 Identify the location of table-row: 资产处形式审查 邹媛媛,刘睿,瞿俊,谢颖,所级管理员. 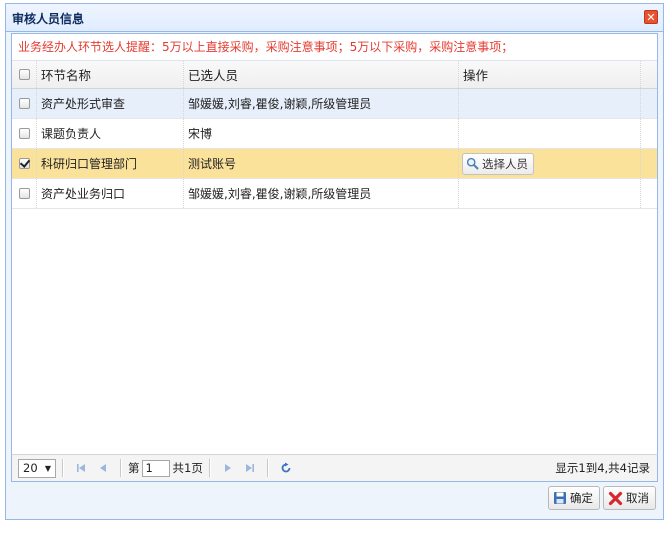
(334, 104).